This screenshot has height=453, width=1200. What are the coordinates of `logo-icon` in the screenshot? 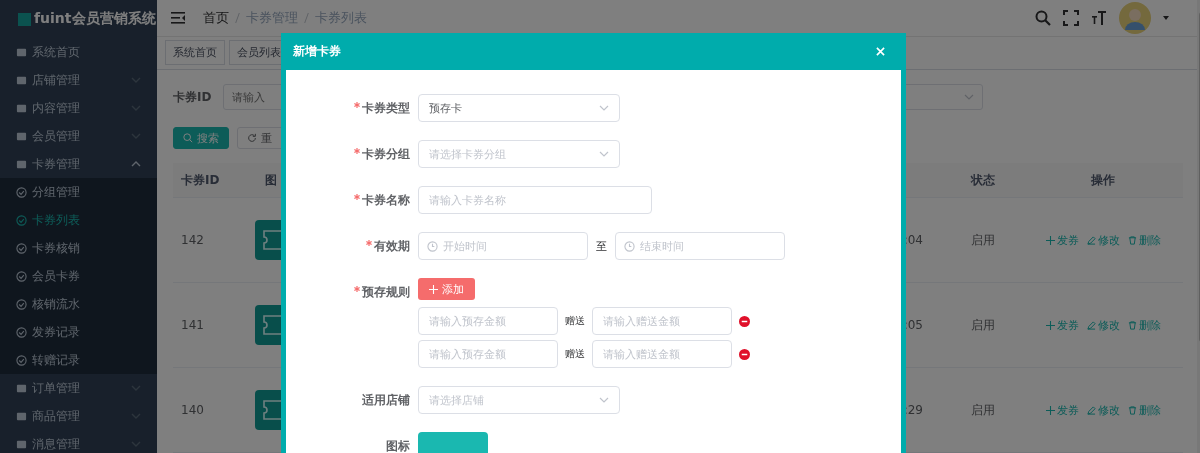 It's located at (24, 19).